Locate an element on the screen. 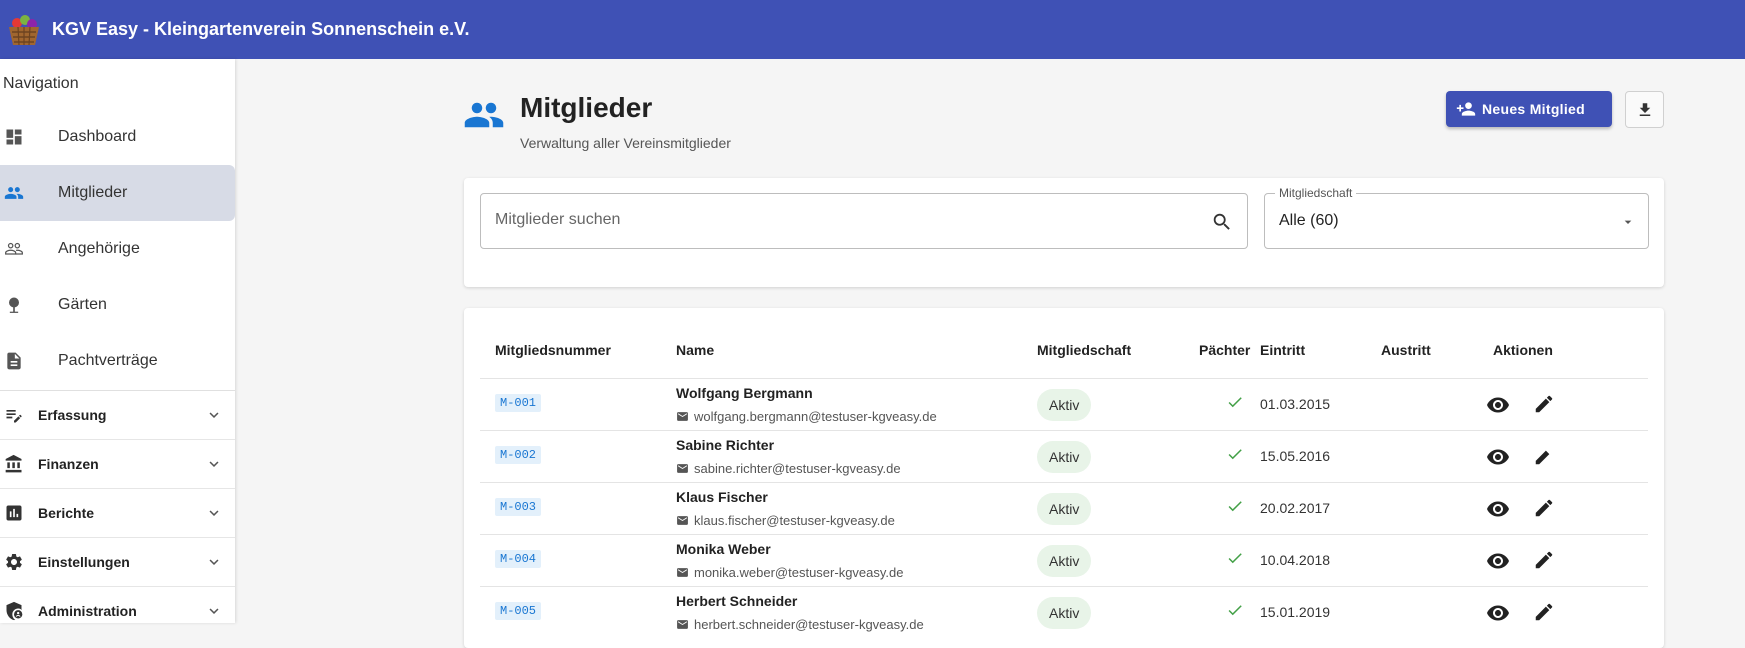 Image resolution: width=1745 pixels, height=648 pixels. search-input is located at coordinates (845, 220).